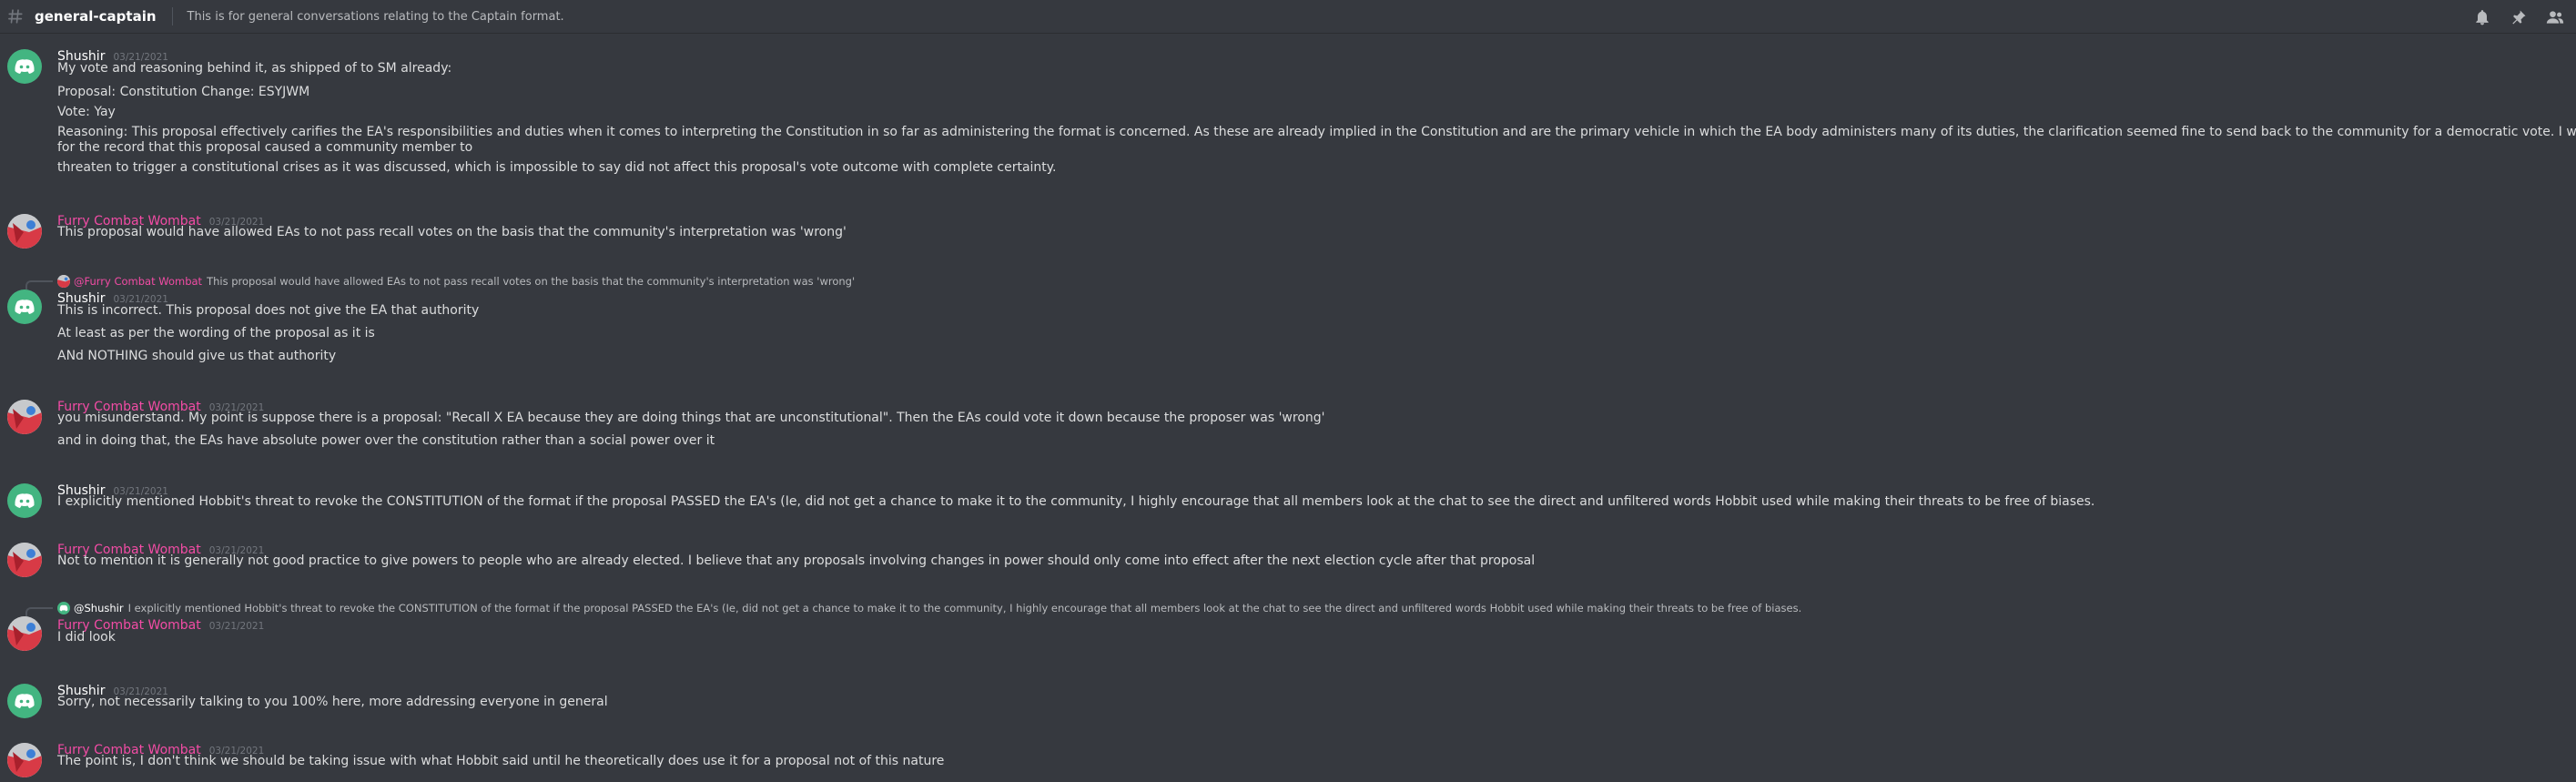 This screenshot has height=782, width=2576. What do you see at coordinates (96, 16) in the screenshot?
I see `channel-name: general-captain` at bounding box center [96, 16].